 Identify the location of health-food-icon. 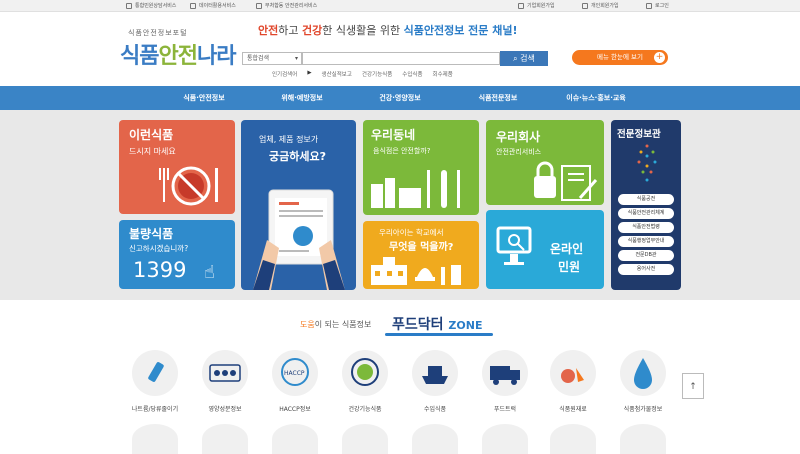
(365, 373).